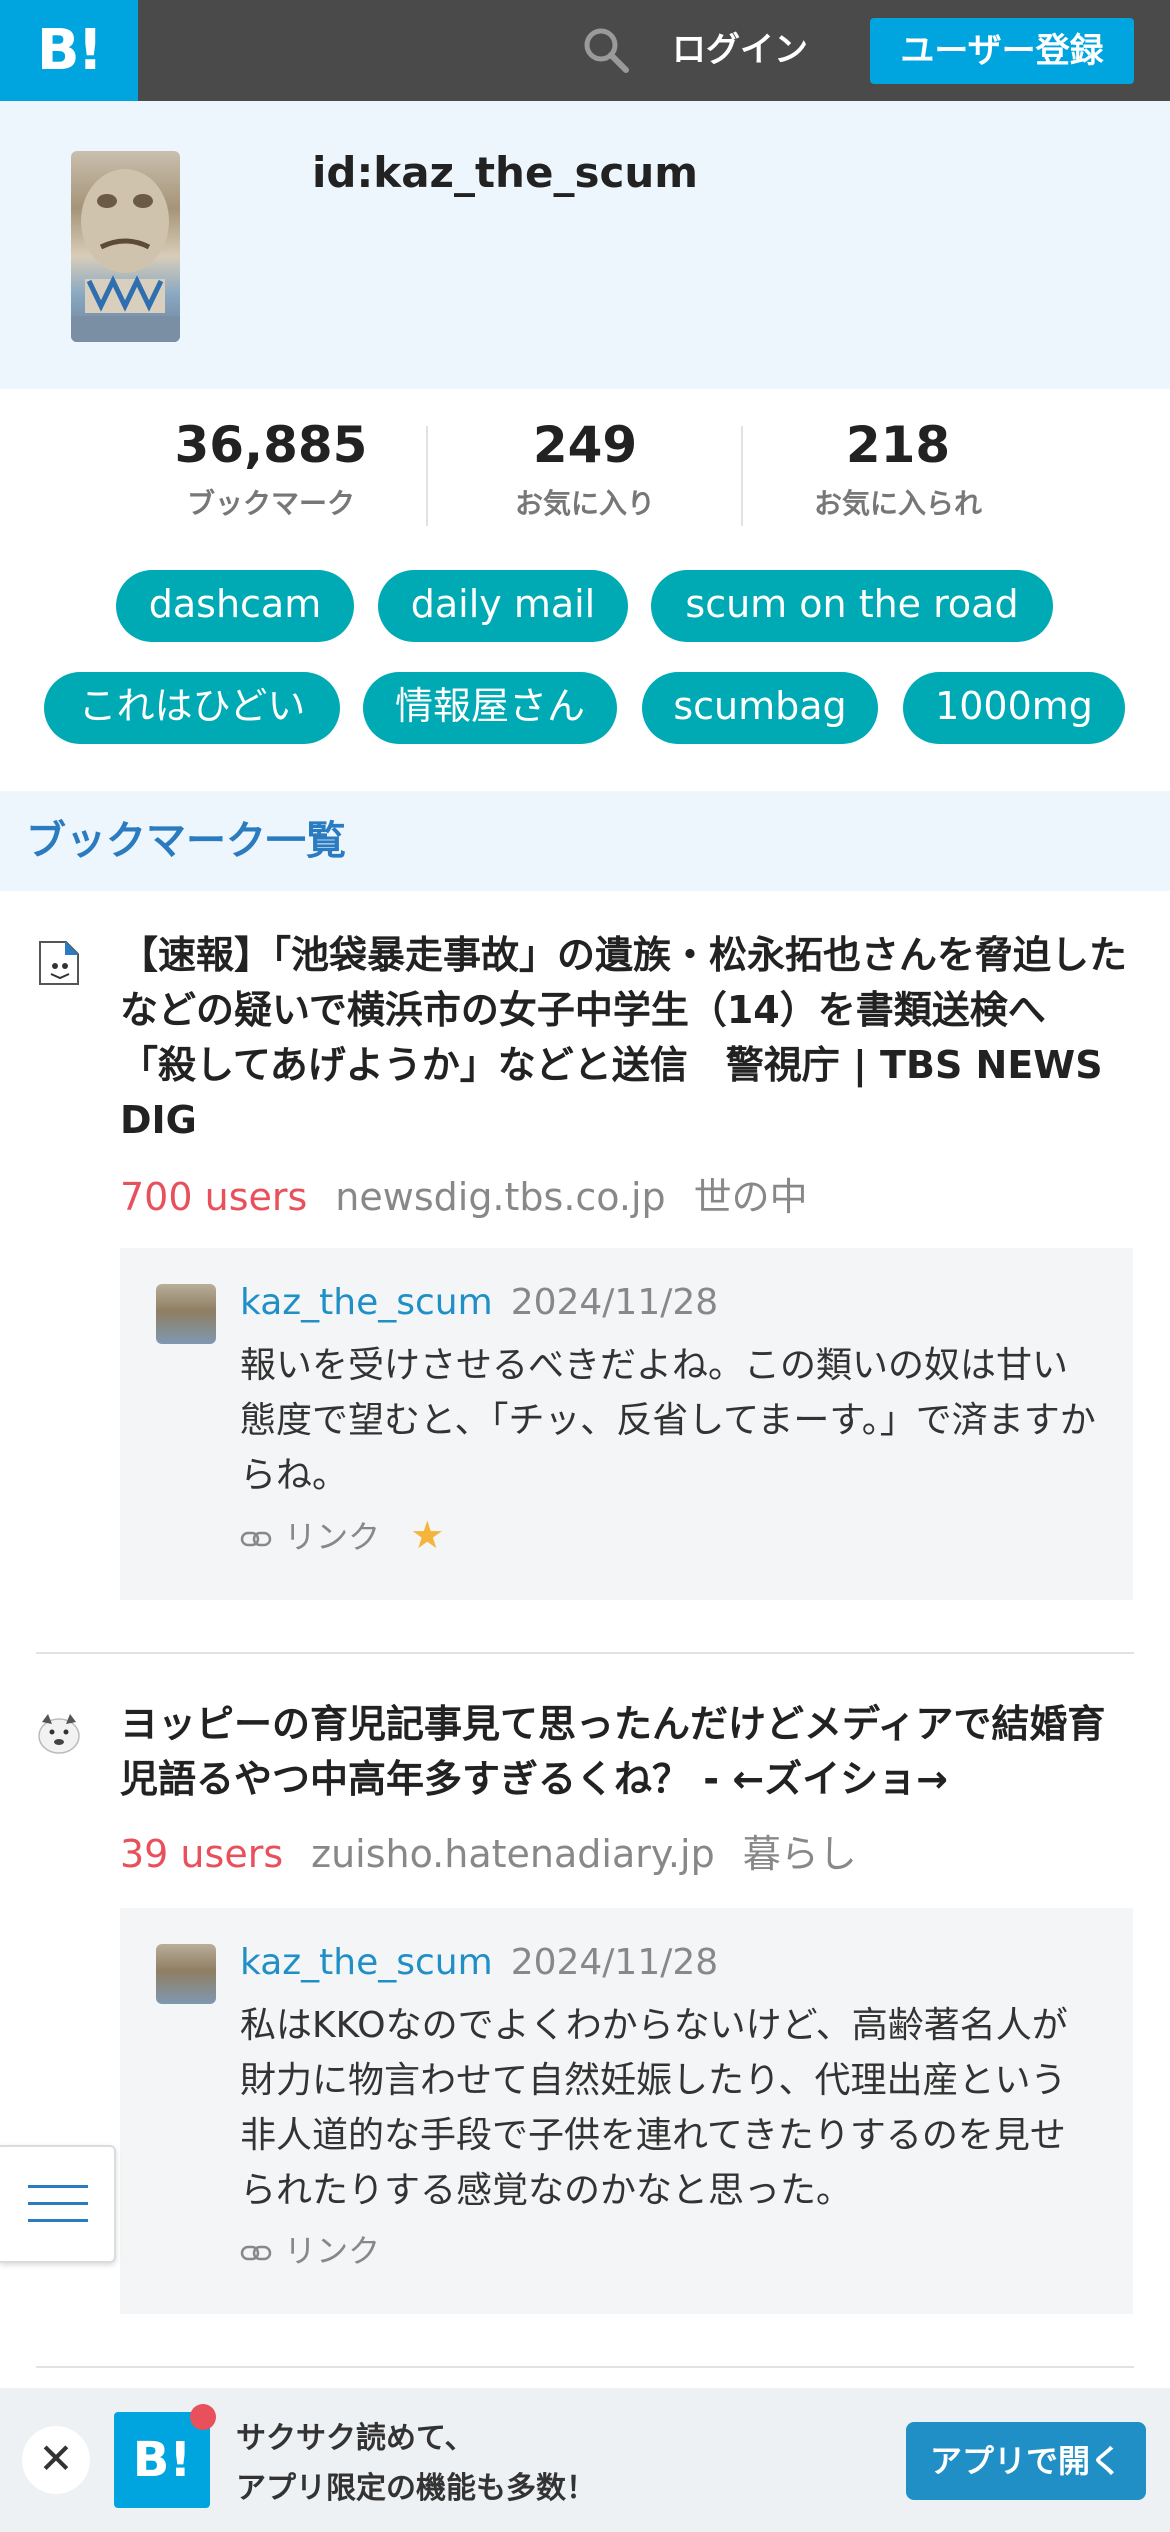 The image size is (1170, 2532). What do you see at coordinates (355, 2438) in the screenshot?
I see `banner-line-1: サクサク読めて、` at bounding box center [355, 2438].